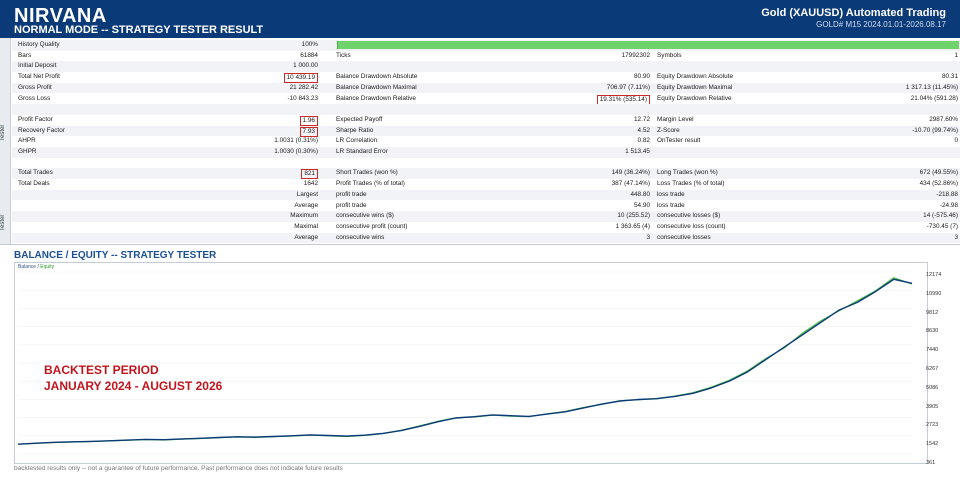 Image resolution: width=960 pixels, height=477 pixels. What do you see at coordinates (679, 141) in the screenshot?
I see `report-label: OnTester result` at bounding box center [679, 141].